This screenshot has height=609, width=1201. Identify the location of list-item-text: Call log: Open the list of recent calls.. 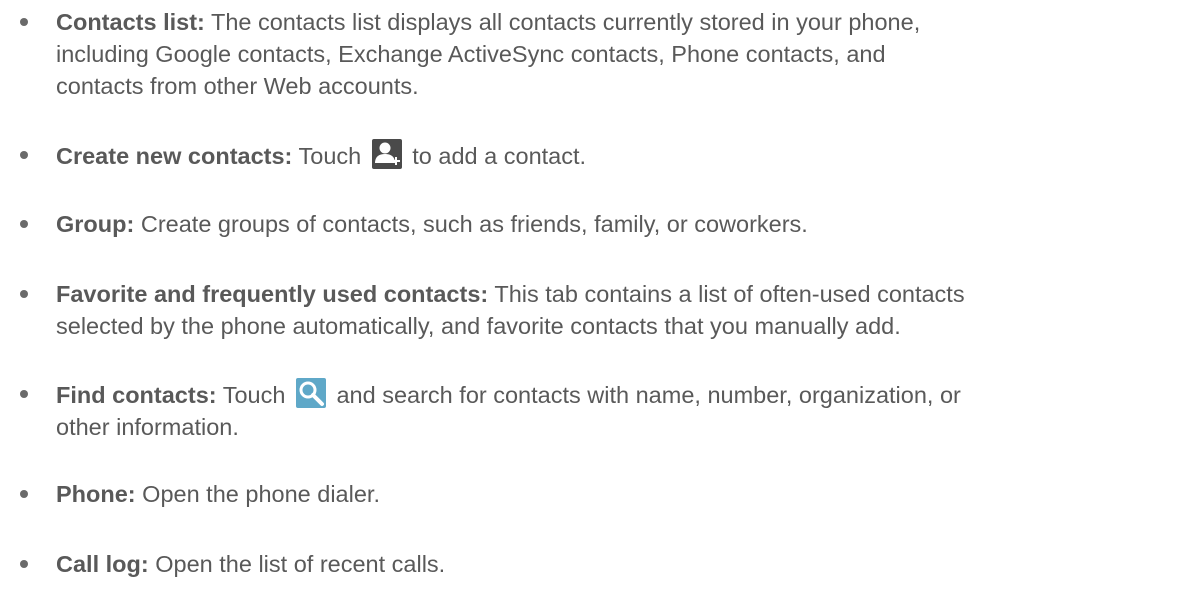
(618, 564).